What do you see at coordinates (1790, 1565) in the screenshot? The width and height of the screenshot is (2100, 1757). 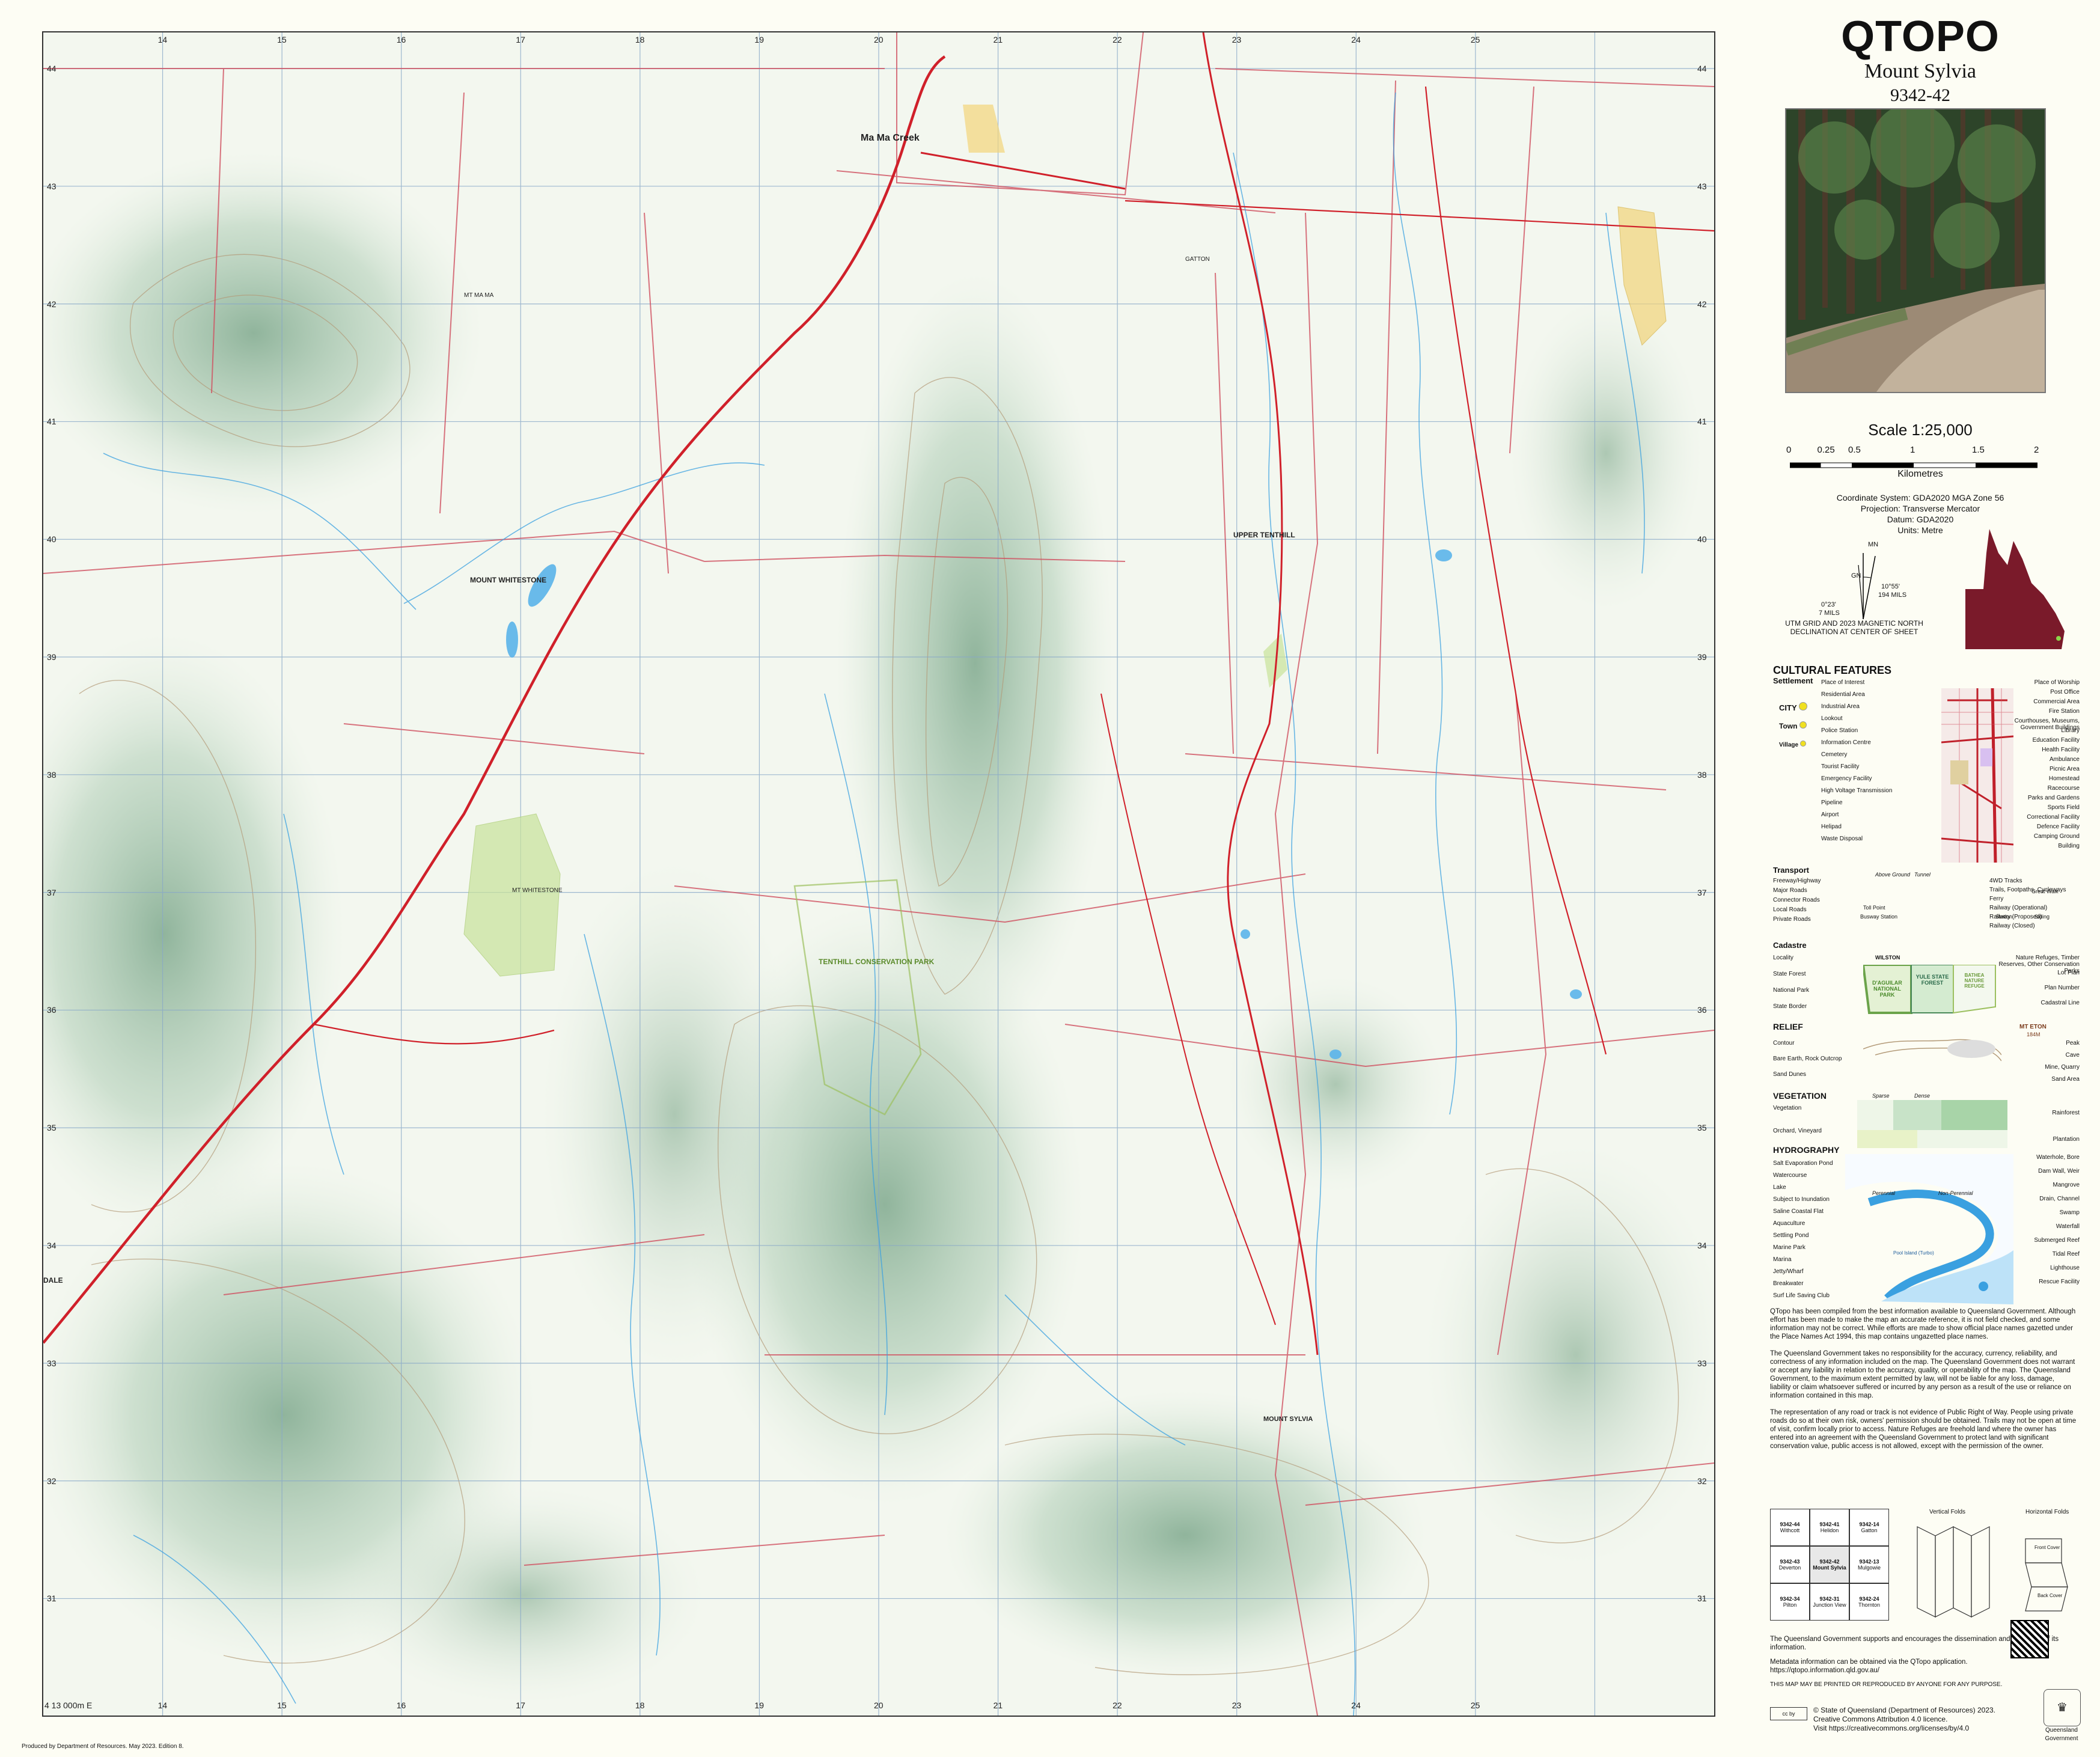 I see `index-sheet-9342-43: 9342-43 Deverton` at bounding box center [1790, 1565].